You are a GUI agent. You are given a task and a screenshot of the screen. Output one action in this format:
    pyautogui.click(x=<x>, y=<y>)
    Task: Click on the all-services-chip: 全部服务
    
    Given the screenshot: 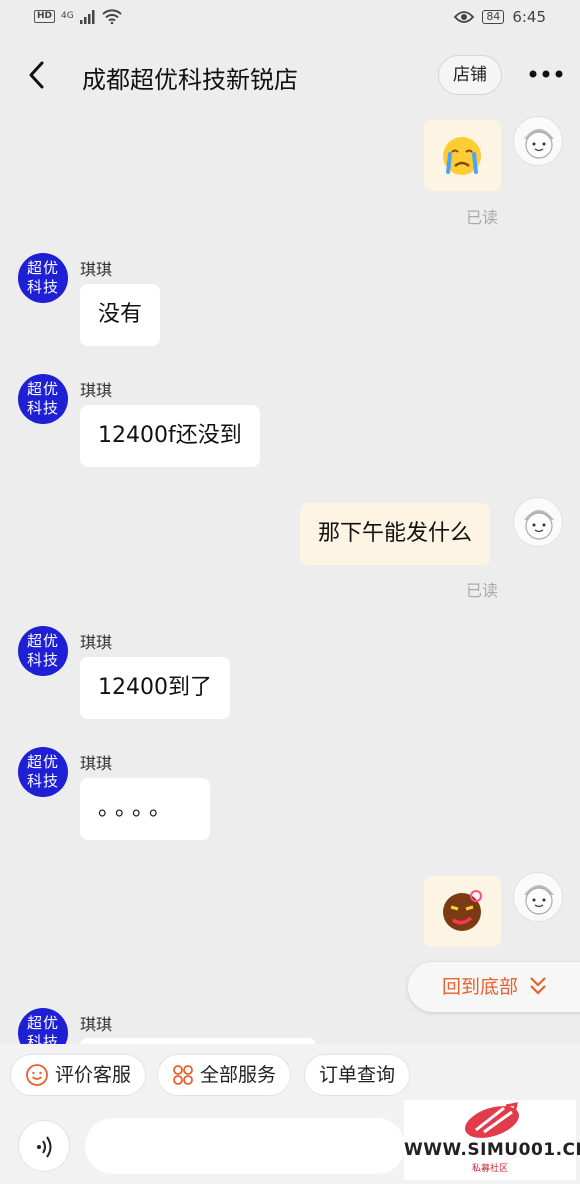 What is the action you would take?
    pyautogui.click(x=224, y=1075)
    